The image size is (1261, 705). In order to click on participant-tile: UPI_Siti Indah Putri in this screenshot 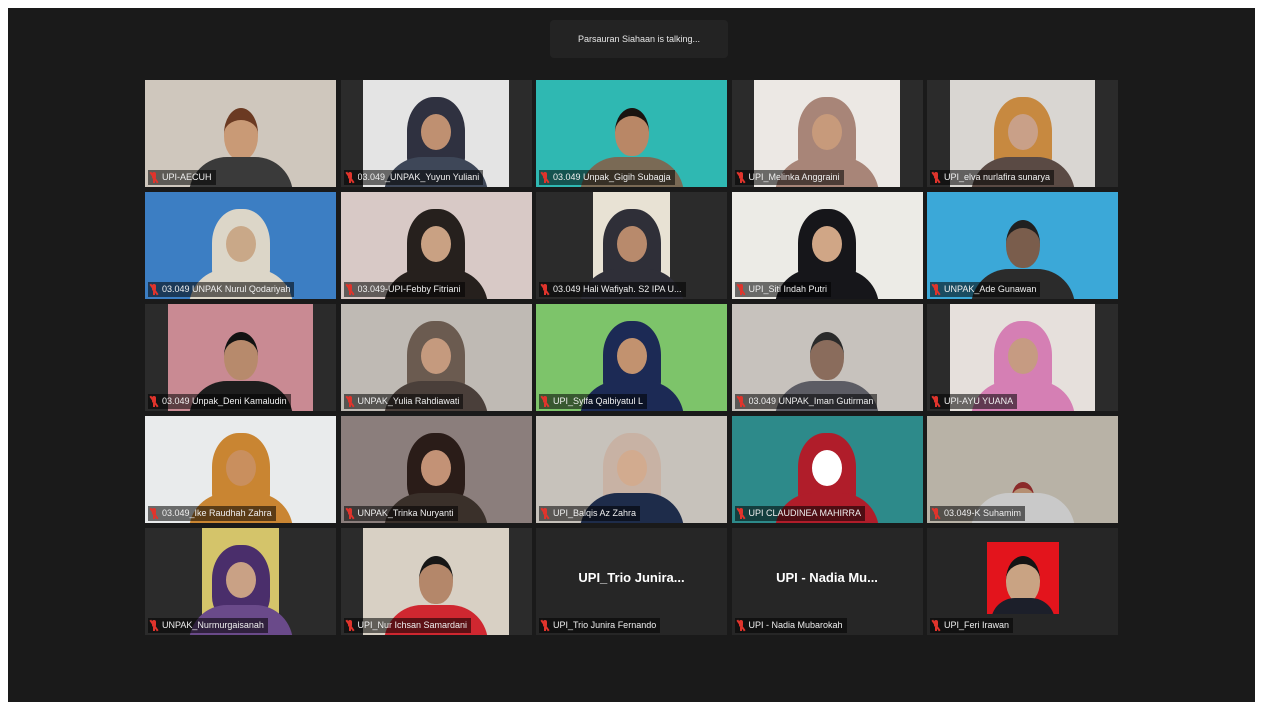, I will do `click(827, 245)`.